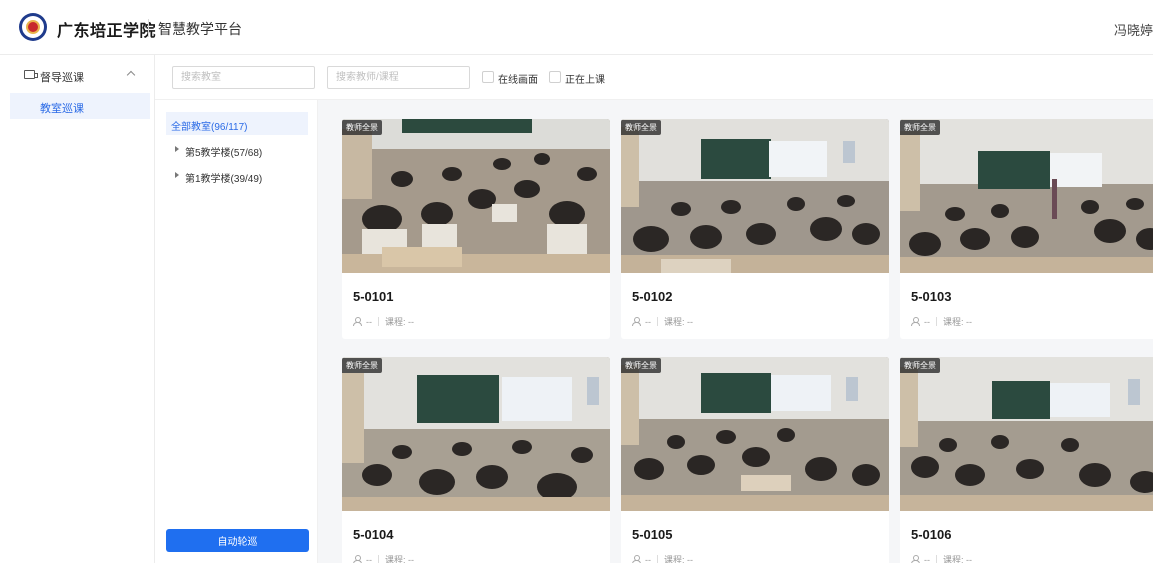 The height and width of the screenshot is (563, 1153). I want to click on school-name: 广东培正学院, so click(107, 31).